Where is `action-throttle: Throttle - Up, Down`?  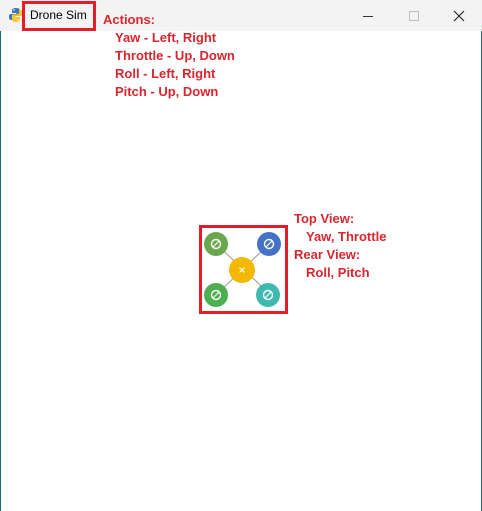 action-throttle: Throttle - Up, Down is located at coordinates (175, 55).